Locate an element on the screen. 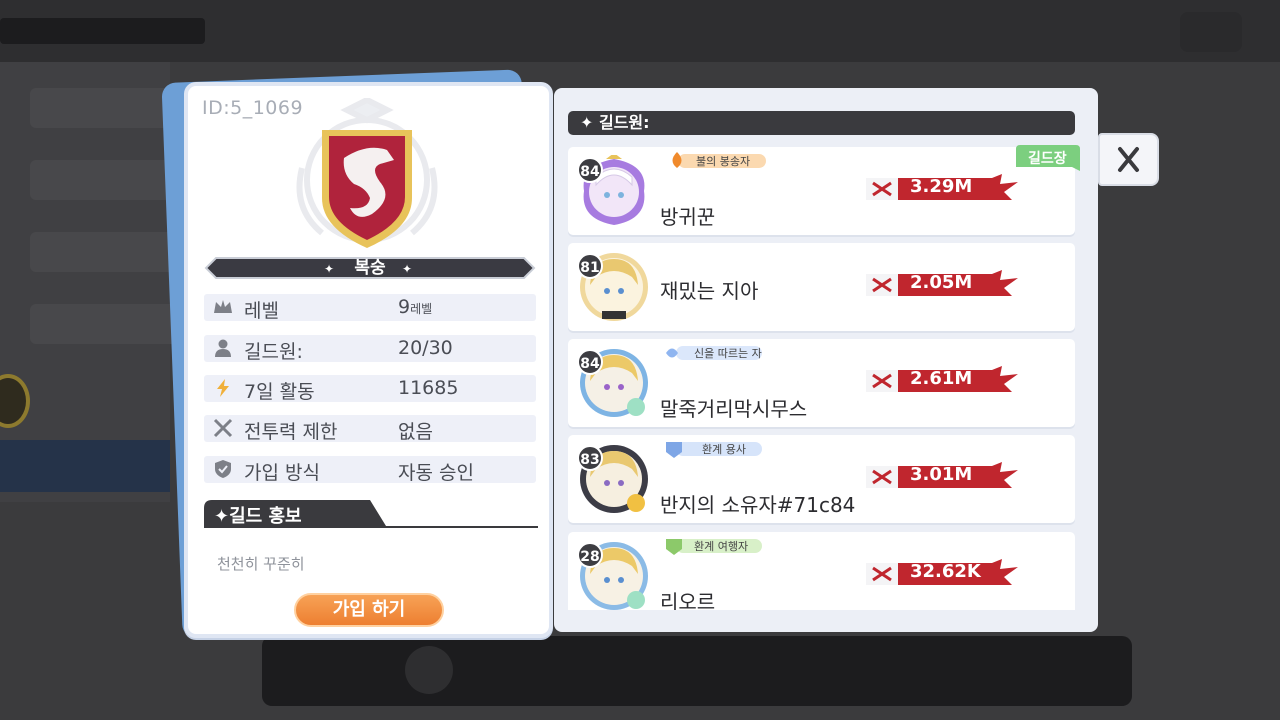 The image size is (1280, 720). member-row: 84 신을 따르는 자 말죽거리막시무스 2.61M is located at coordinates (821, 383).